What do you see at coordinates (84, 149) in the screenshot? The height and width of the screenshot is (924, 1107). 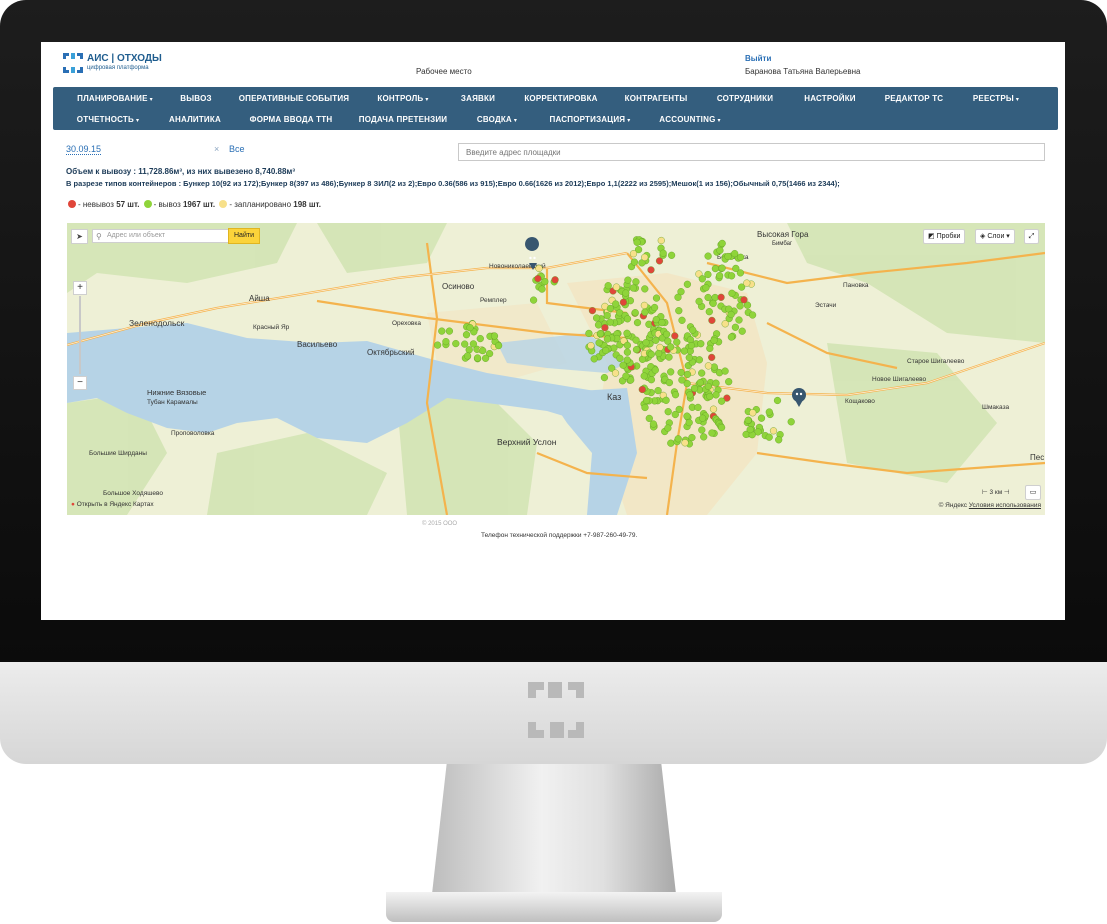 I see `date-picker: 30.09.15` at bounding box center [84, 149].